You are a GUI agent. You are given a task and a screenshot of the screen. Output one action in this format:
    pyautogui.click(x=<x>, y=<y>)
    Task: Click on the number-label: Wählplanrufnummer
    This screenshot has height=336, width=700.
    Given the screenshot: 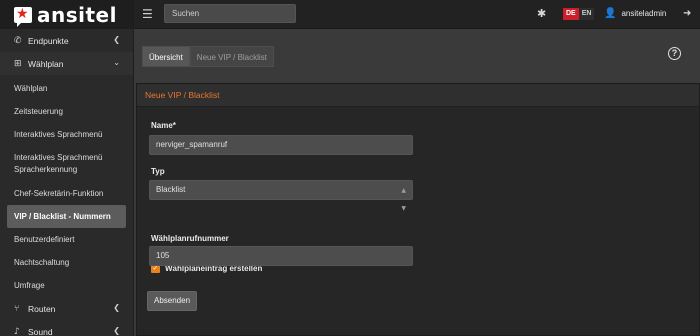 What is the action you would take?
    pyautogui.click(x=190, y=238)
    